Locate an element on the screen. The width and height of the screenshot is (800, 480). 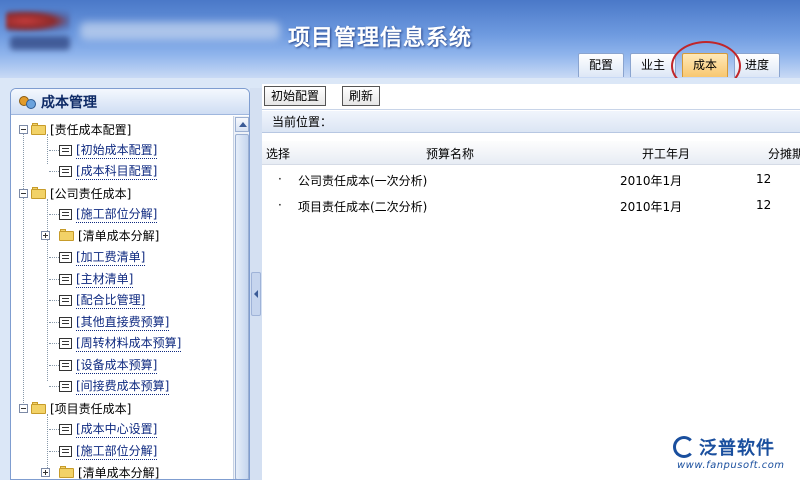
tree-item-processing-fee-list: [加工费清单] is located at coordinates (102, 257).